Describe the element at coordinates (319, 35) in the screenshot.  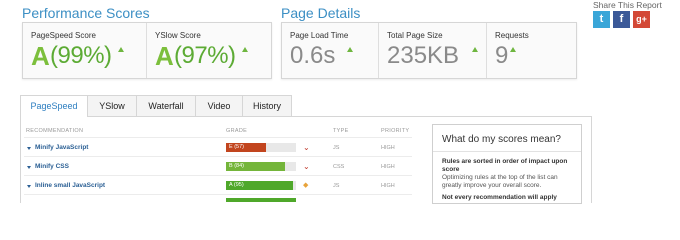
I see `load-time-label: Page Load Time` at that location.